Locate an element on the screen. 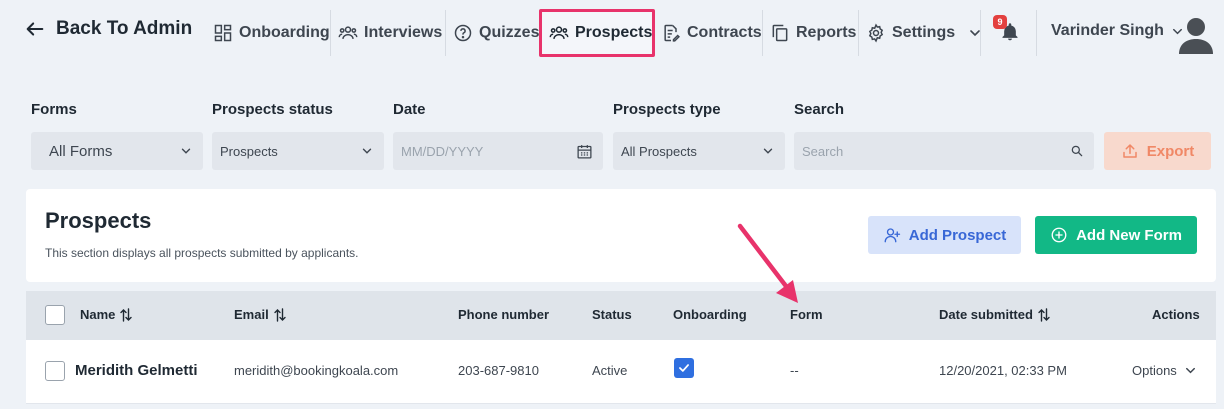  type-filter-select: All Prospects is located at coordinates (699, 151).